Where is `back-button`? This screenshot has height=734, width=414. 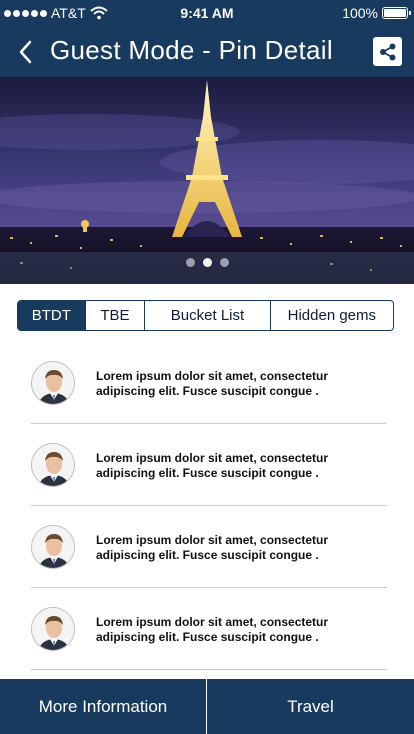 back-button is located at coordinates (25, 52).